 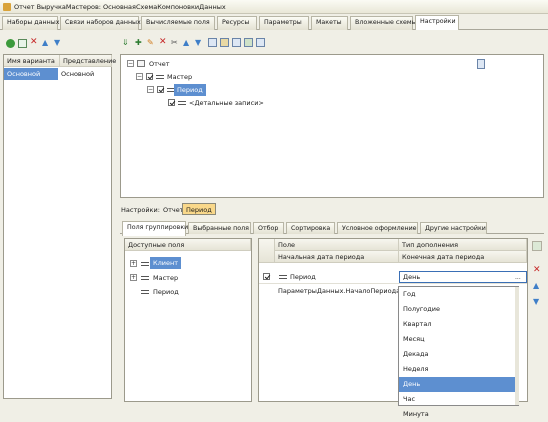 I want to click on available-field-client: Клиент, so click(x=166, y=263).